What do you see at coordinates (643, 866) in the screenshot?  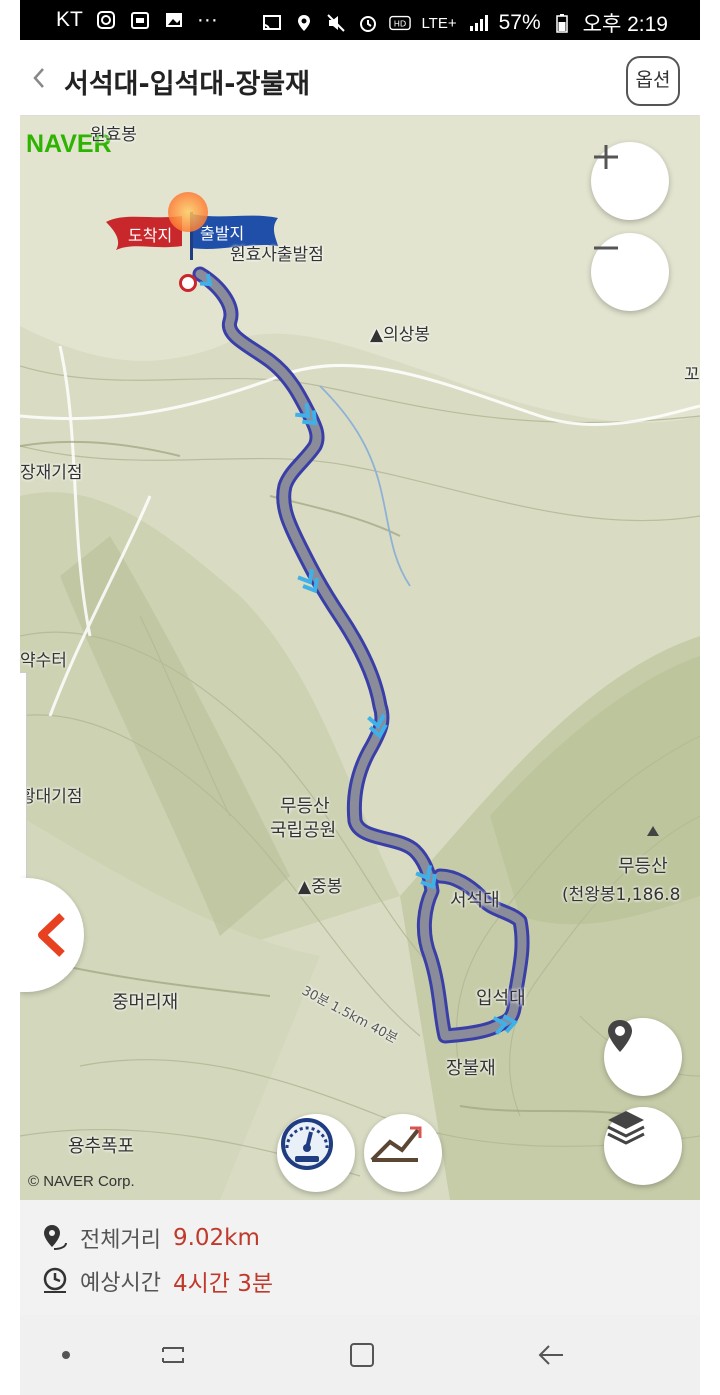 I see `label-mudeungsan-peak: 무등산` at bounding box center [643, 866].